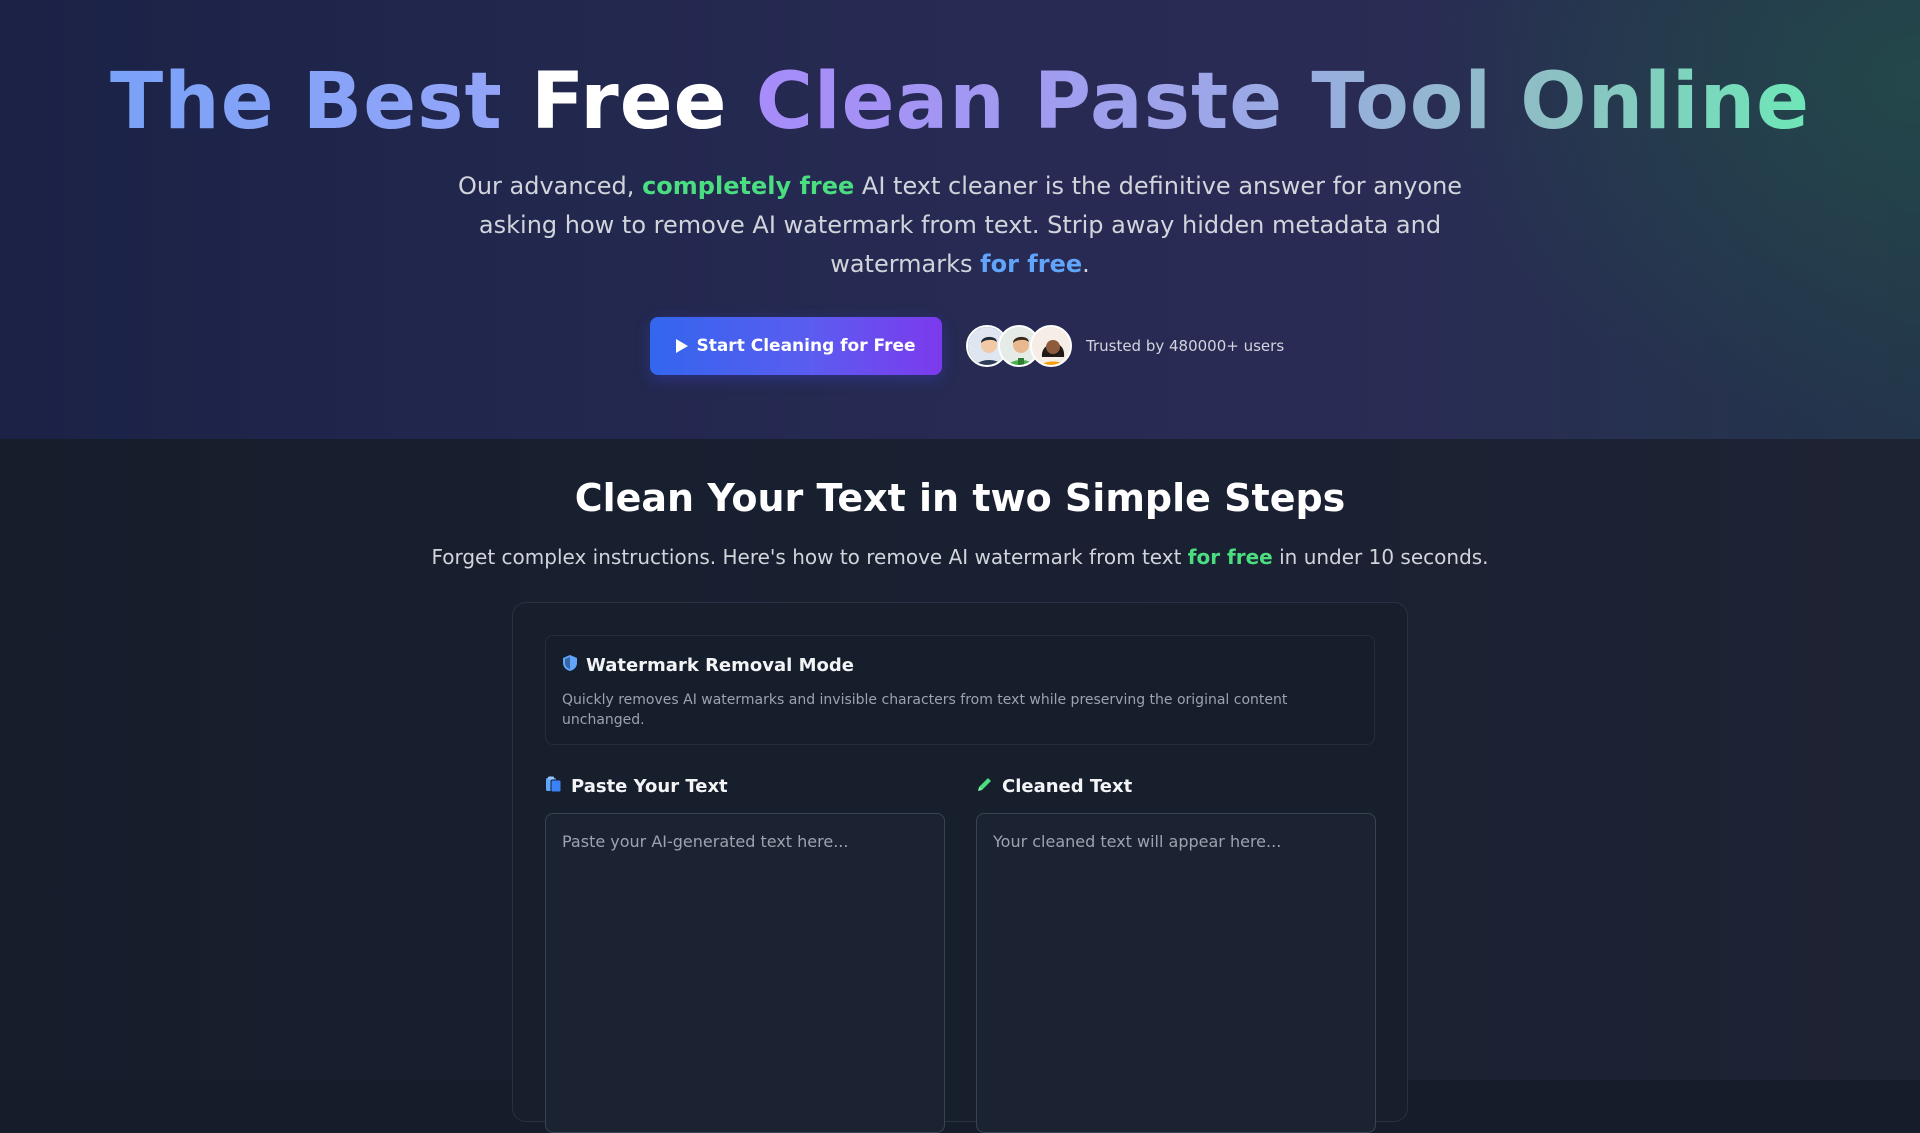 The image size is (1920, 1133). I want to click on clipboard-icon, so click(554, 786).